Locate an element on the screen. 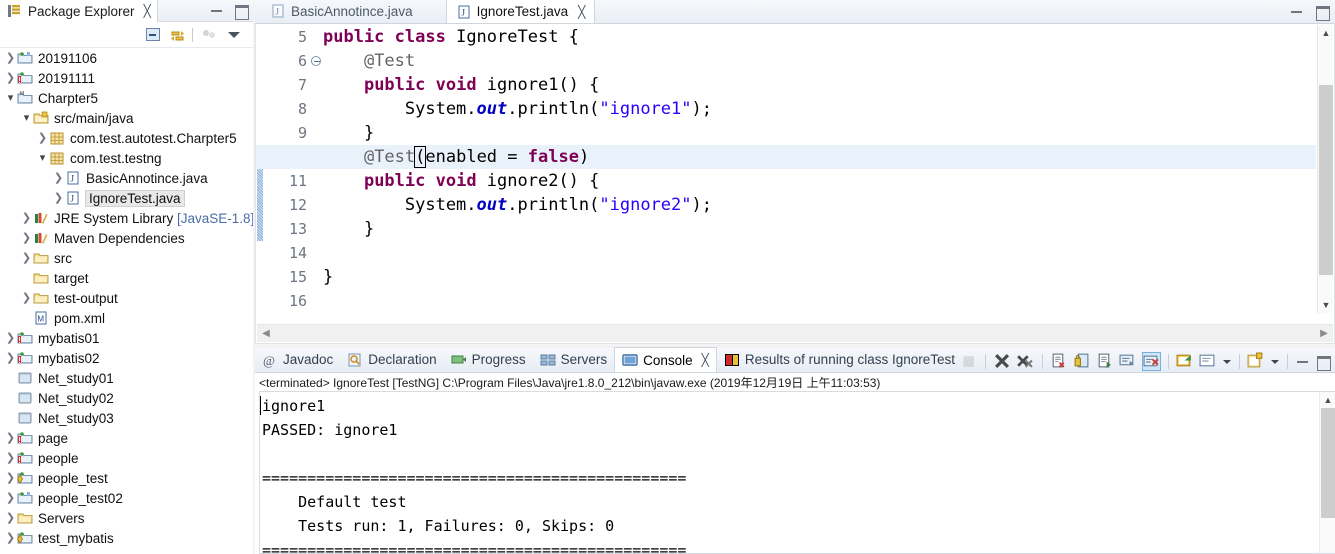  view-menu-icon is located at coordinates (234, 35).